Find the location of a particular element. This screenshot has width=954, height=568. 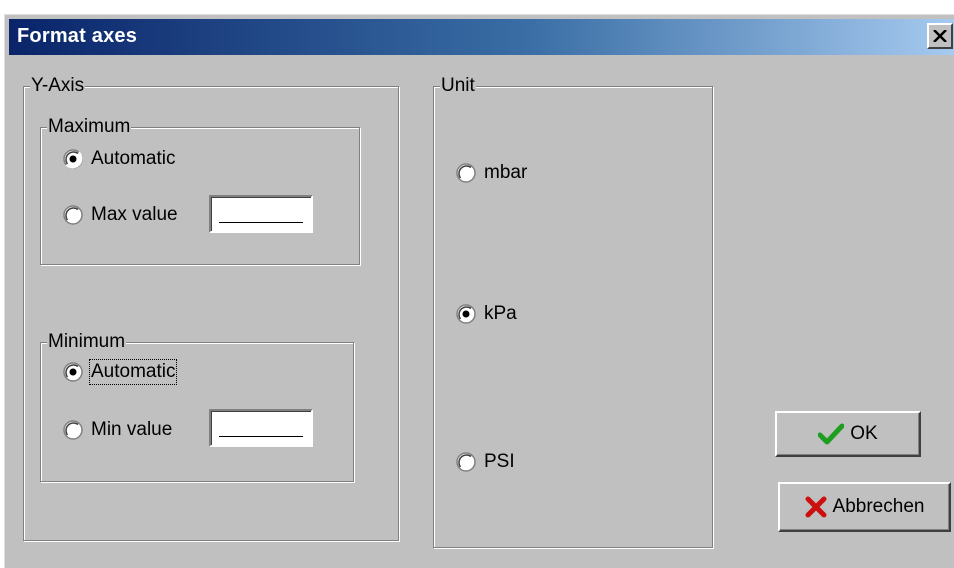

maximum-group-title: Maximum is located at coordinates (89, 126).